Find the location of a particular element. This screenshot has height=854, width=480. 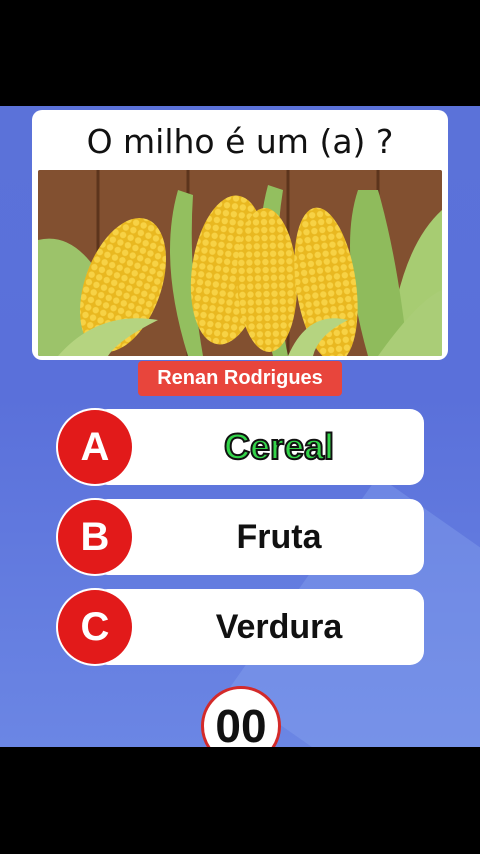

option-letter-badge: A is located at coordinates (95, 447).